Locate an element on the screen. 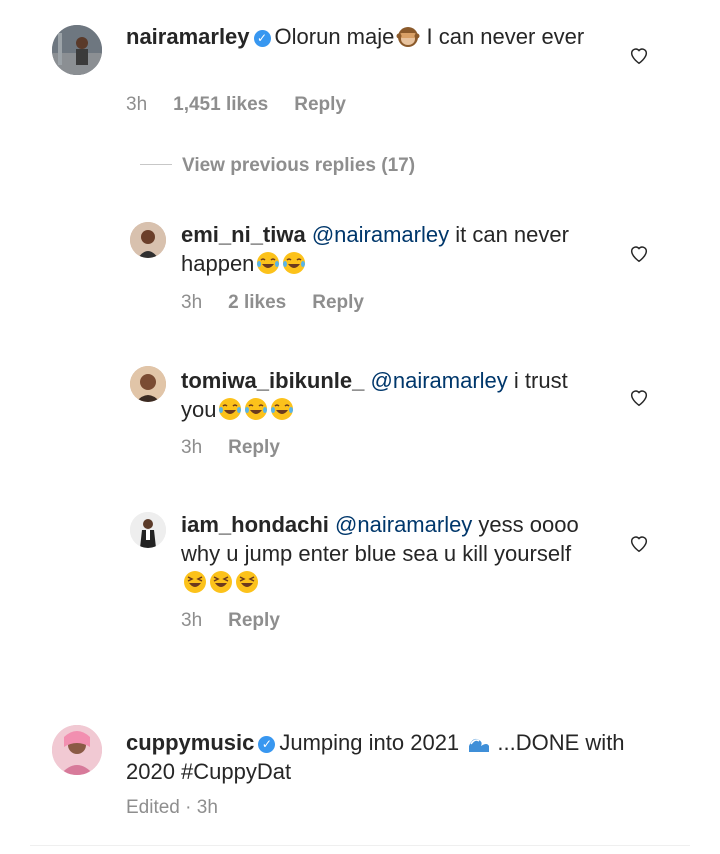  see-no-evil-monkey-icon is located at coordinates (408, 36).